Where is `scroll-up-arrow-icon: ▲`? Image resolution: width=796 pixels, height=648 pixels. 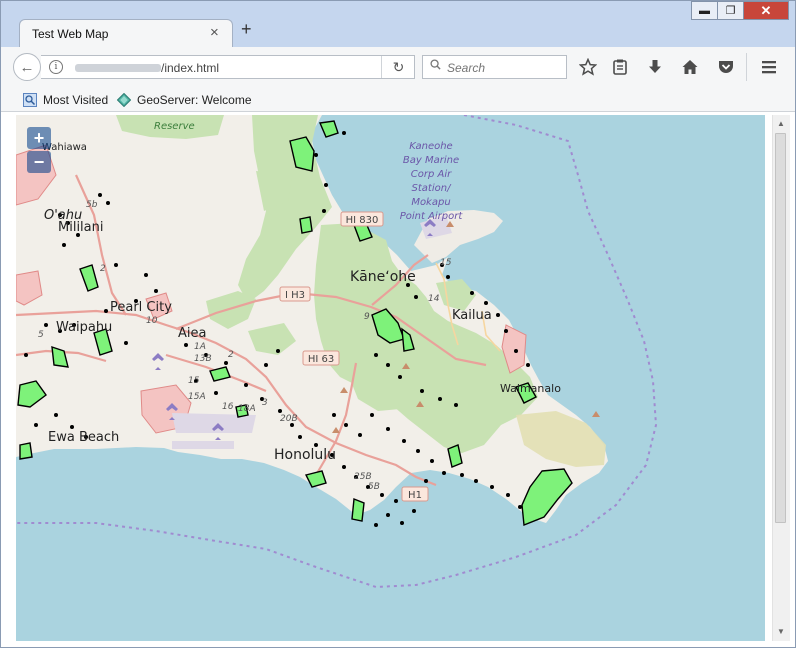
scroll-up-arrow-icon: ▲ is located at coordinates (781, 123).